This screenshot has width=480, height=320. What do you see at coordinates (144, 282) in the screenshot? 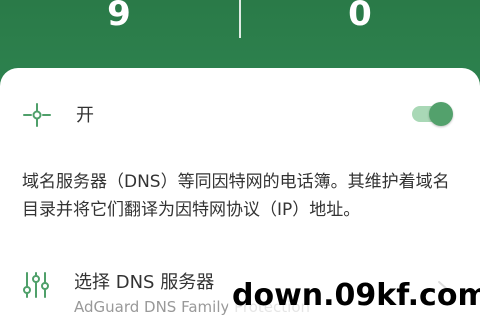
I see `dns-server-title: 选择 DNS 服务器` at bounding box center [144, 282].